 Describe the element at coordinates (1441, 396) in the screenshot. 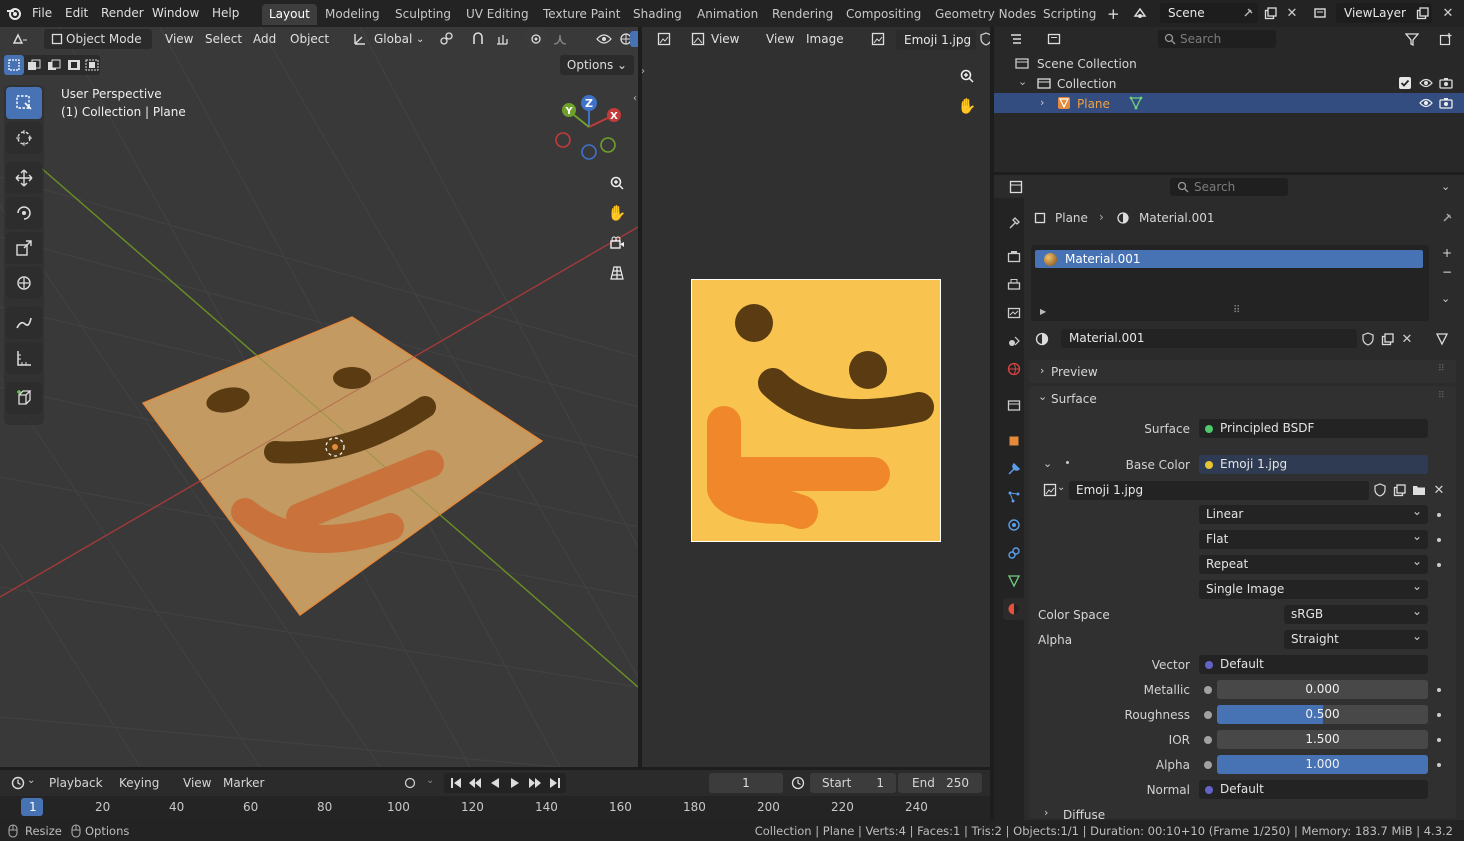

I see `surface-drag-handle: ⠿` at that location.